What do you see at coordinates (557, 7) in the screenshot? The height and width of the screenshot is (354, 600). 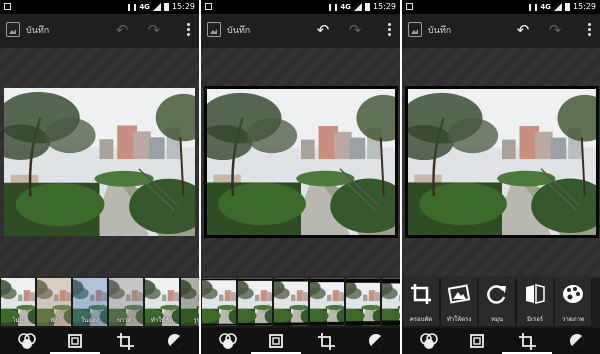 I see `signal-icon` at bounding box center [557, 7].